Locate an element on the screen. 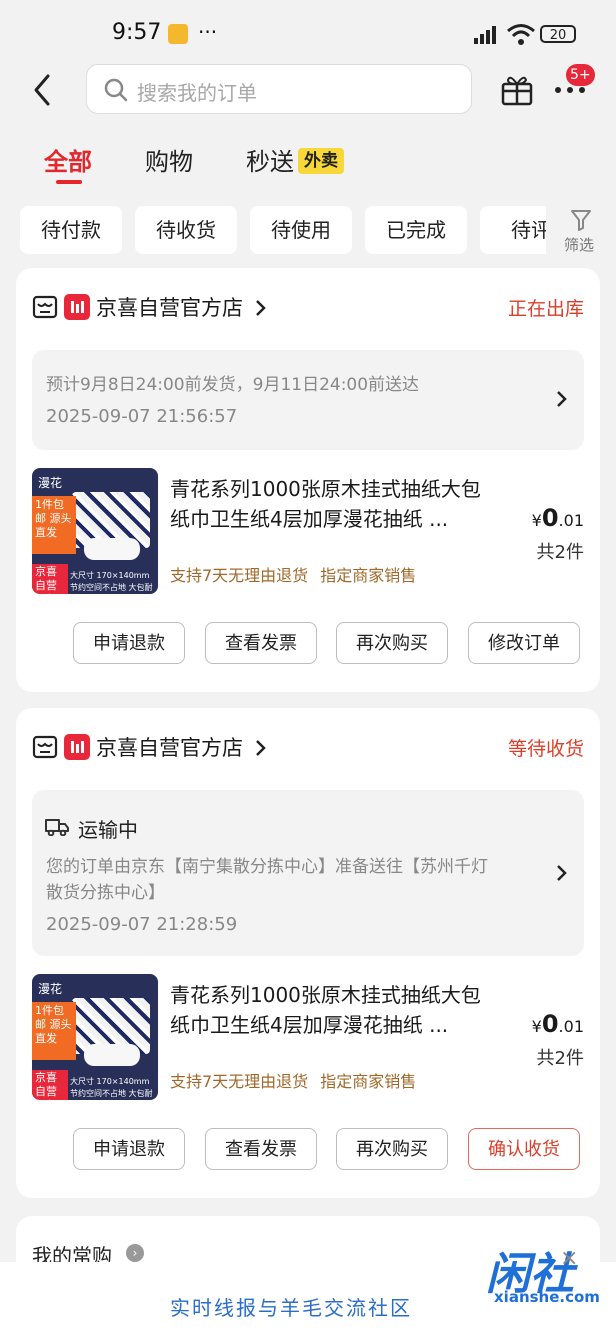  wifi-icon is located at coordinates (521, 34).